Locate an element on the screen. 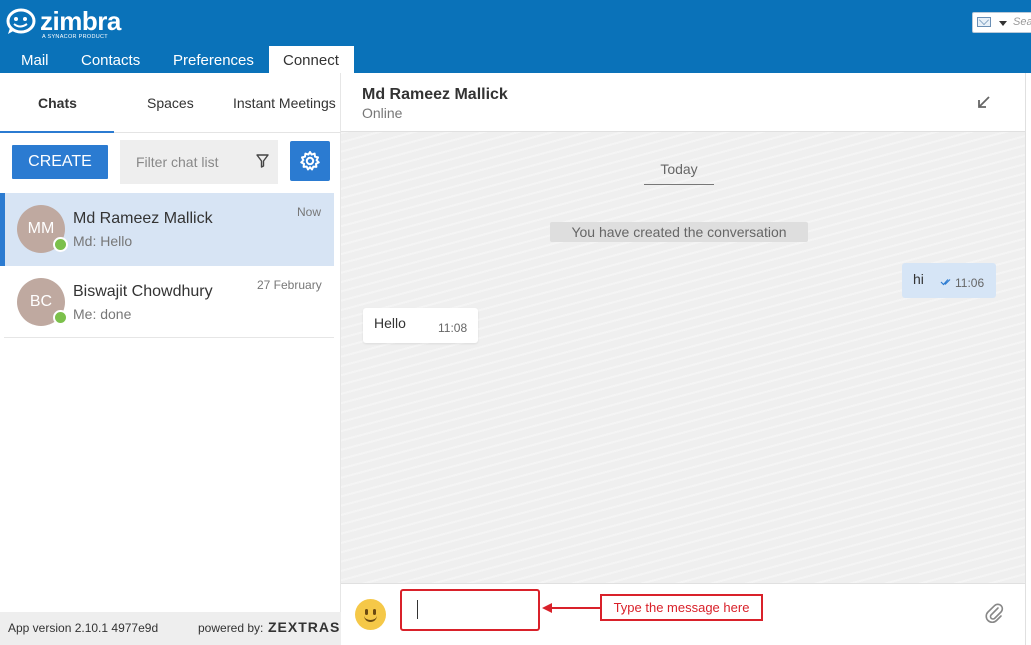  list-divider is located at coordinates (169, 337).